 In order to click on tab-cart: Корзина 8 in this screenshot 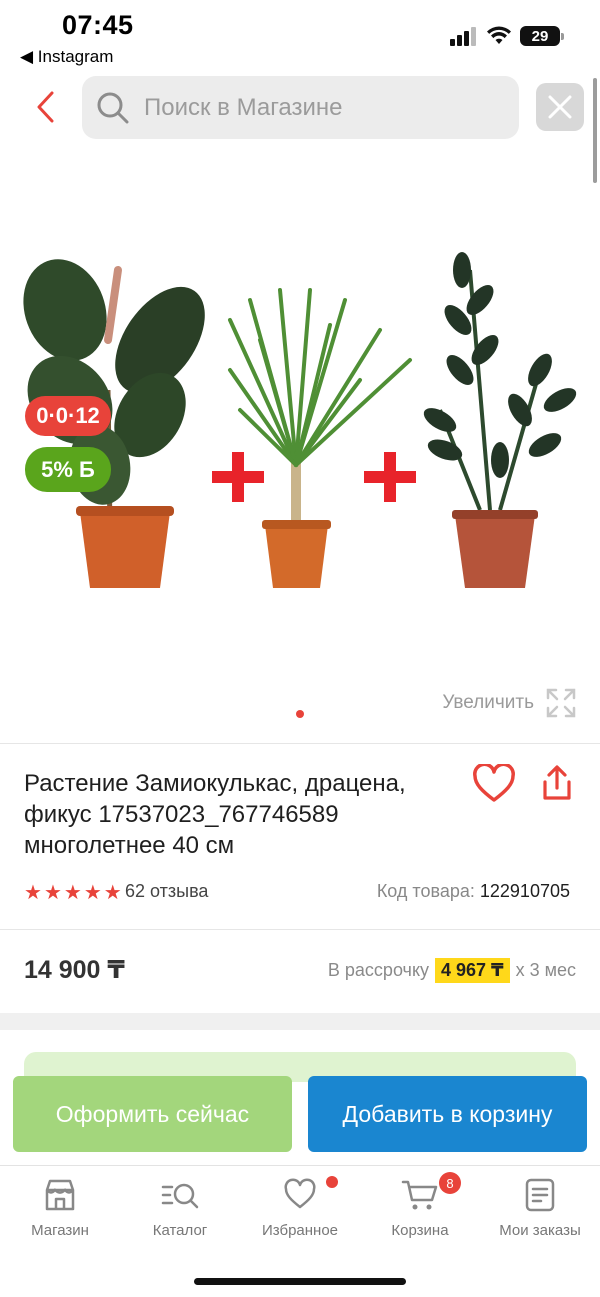, I will do `click(420, 1205)`.